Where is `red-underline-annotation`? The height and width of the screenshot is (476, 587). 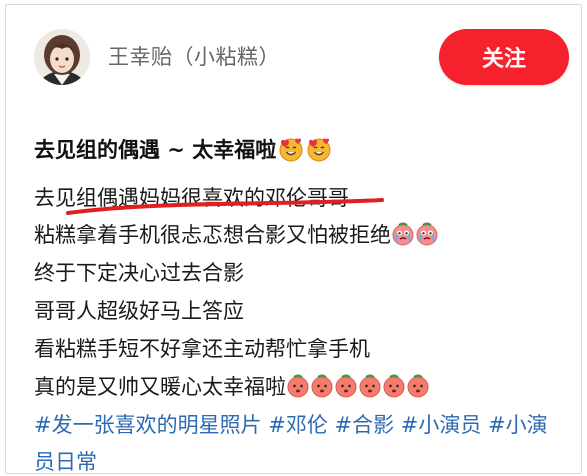 red-underline-annotation is located at coordinates (225, 206).